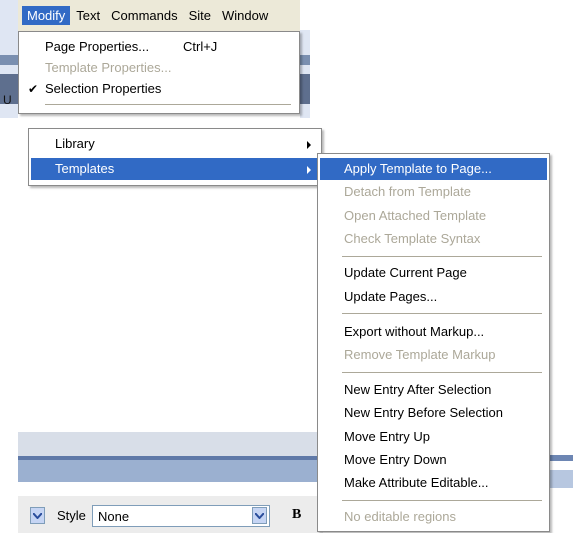  I want to click on style-label: Style, so click(71, 515).